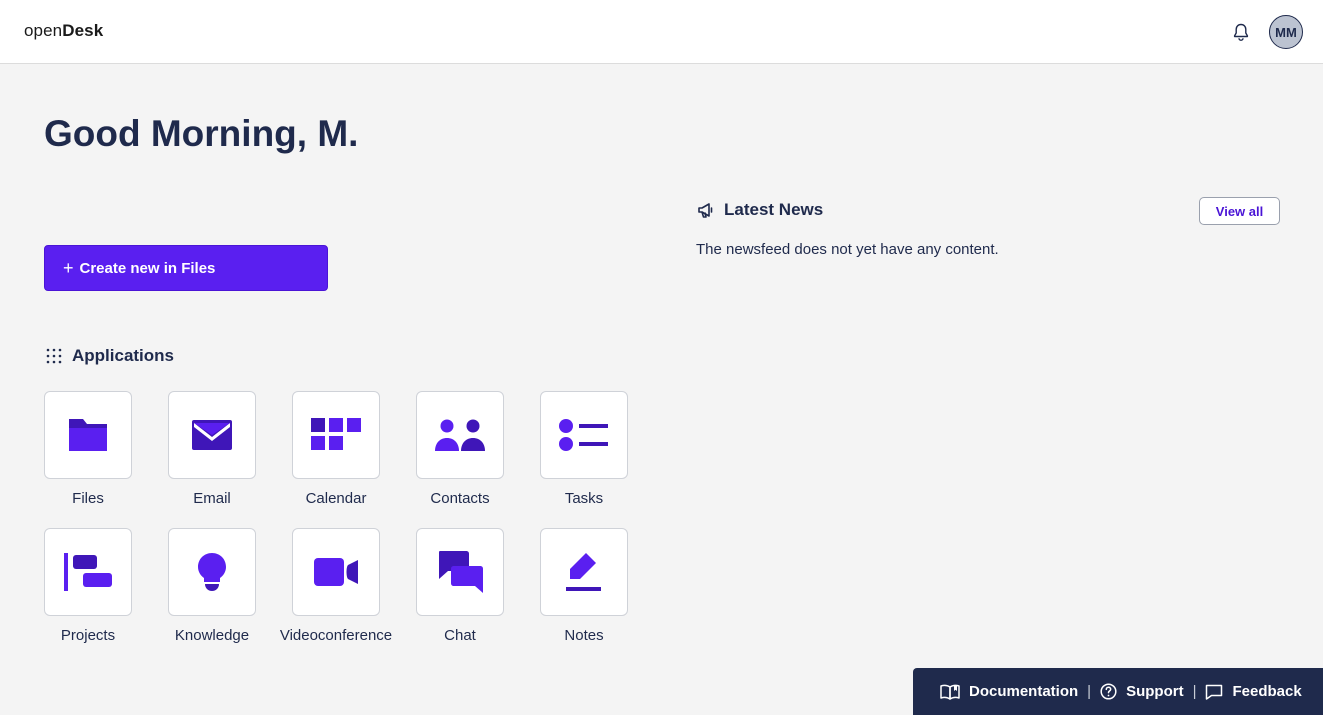  What do you see at coordinates (1239, 211) in the screenshot?
I see `view-all-news-button: View all` at bounding box center [1239, 211].